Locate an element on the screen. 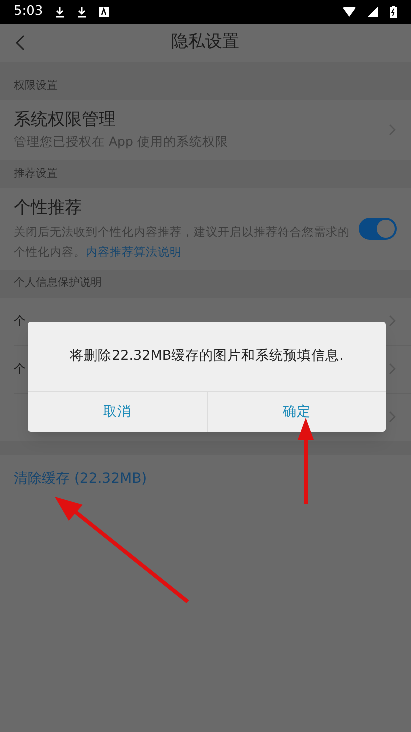 The image size is (411, 732). dialog-message: 将删除22.32MB缓存的图片和系统预填信息. is located at coordinates (207, 356).